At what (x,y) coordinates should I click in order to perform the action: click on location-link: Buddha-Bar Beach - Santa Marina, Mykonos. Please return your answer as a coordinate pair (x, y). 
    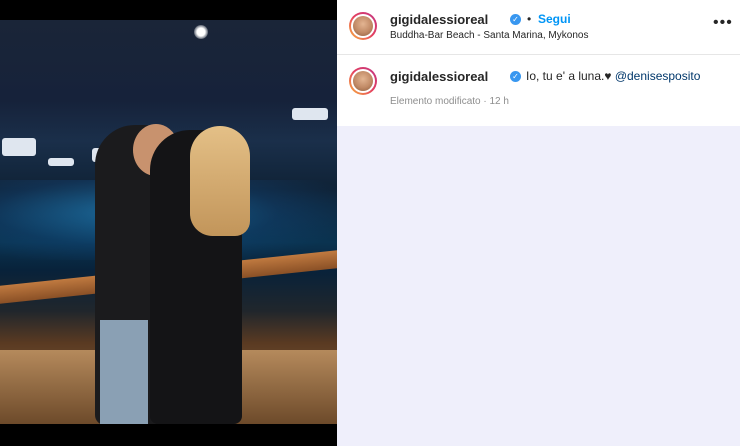
    Looking at the image, I should click on (489, 35).